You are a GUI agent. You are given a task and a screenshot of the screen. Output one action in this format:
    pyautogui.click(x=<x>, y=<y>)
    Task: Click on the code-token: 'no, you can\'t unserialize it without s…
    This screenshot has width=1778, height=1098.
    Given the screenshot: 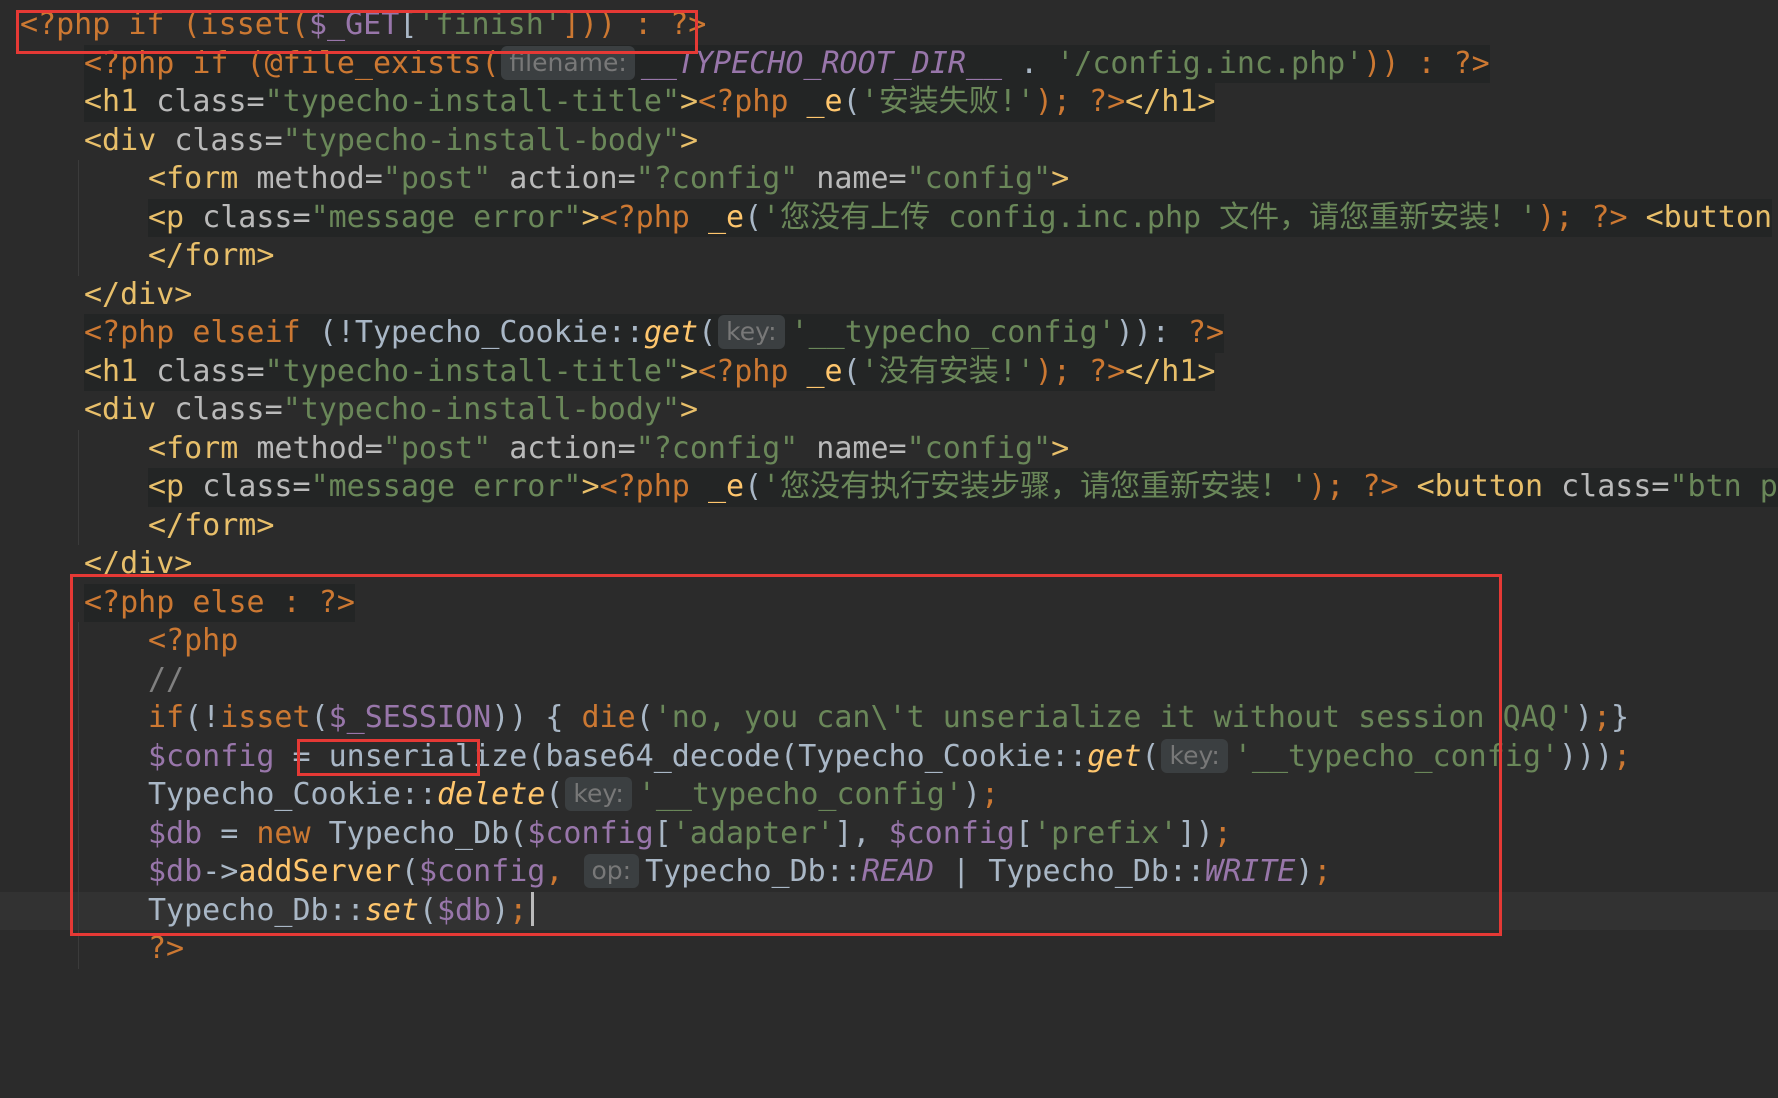 What is the action you would take?
    pyautogui.click(x=1114, y=717)
    